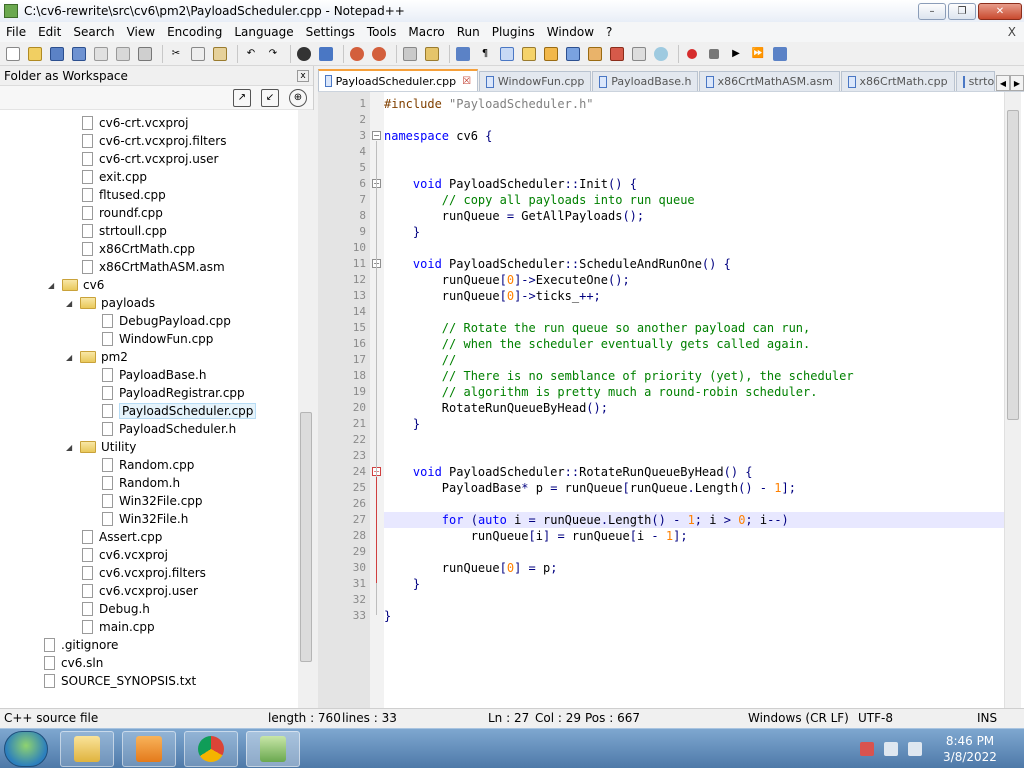 This screenshot has width=1024, height=768. Describe the element at coordinates (124, 195) in the screenshot. I see `tree-file: fltused.cpp` at that location.